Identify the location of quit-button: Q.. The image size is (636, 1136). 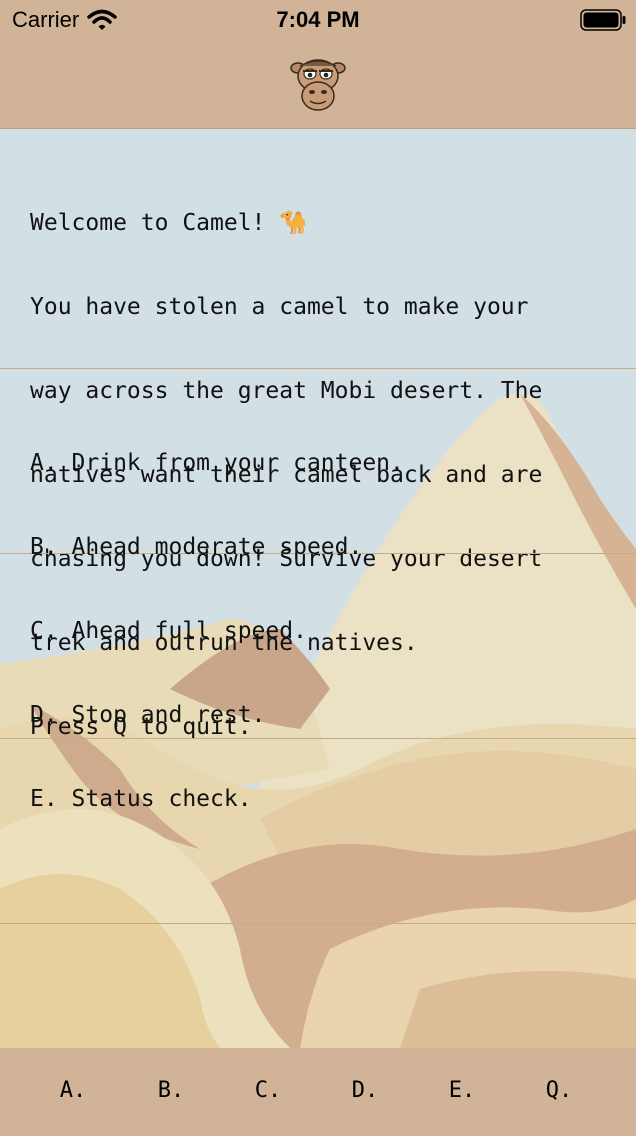
(559, 1090).